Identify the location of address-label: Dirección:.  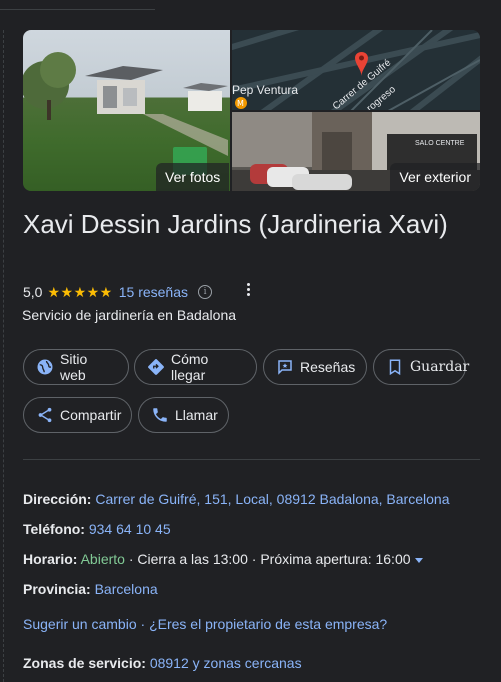
(57, 499).